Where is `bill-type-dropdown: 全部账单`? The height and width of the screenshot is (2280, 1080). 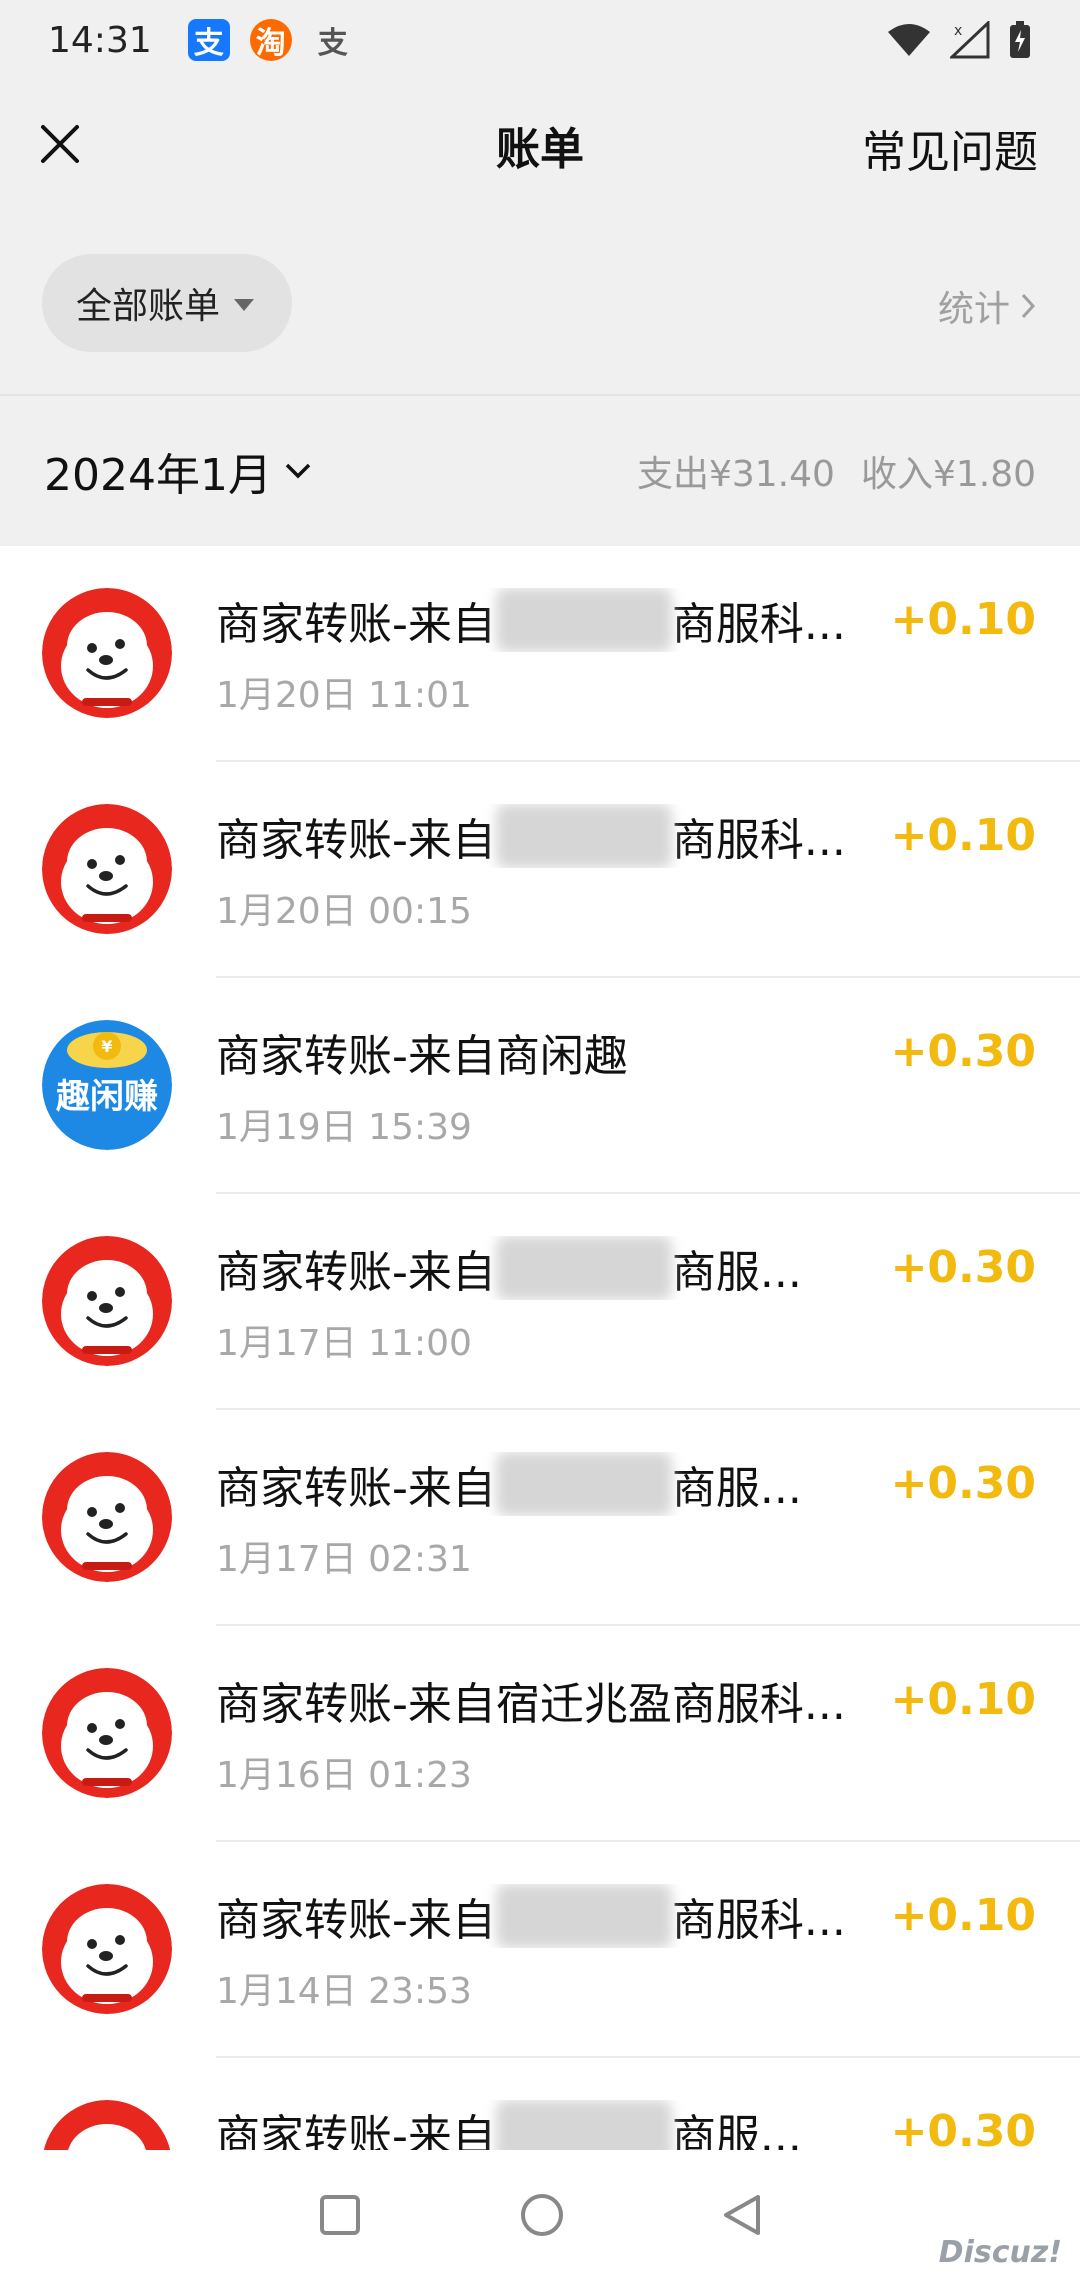 bill-type-dropdown: 全部账单 is located at coordinates (167, 303).